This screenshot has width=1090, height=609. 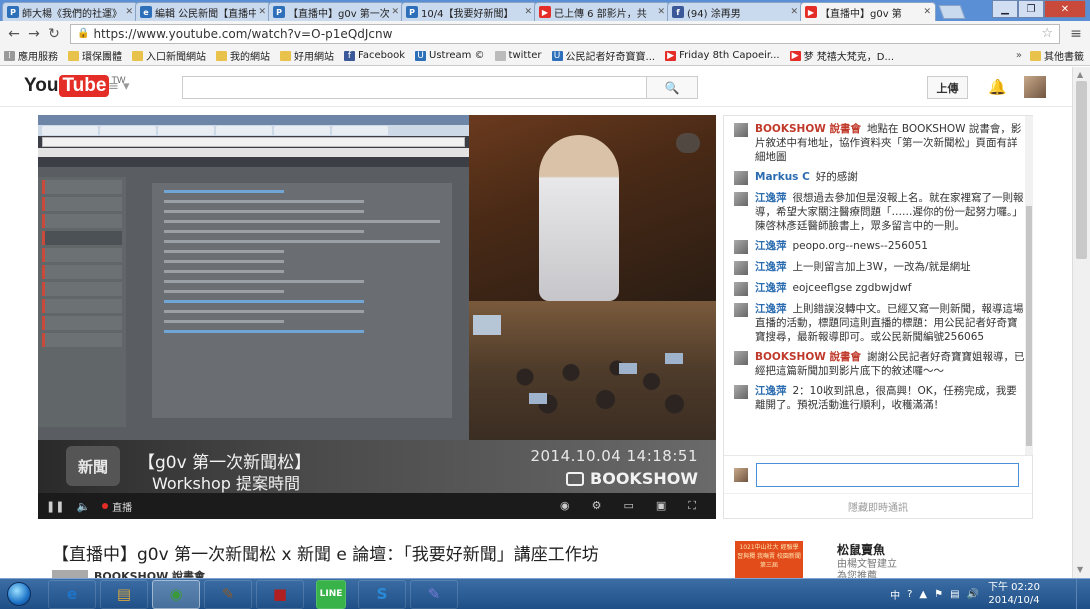 What do you see at coordinates (947, 87) in the screenshot?
I see `upload-button: 上傳` at bounding box center [947, 87].